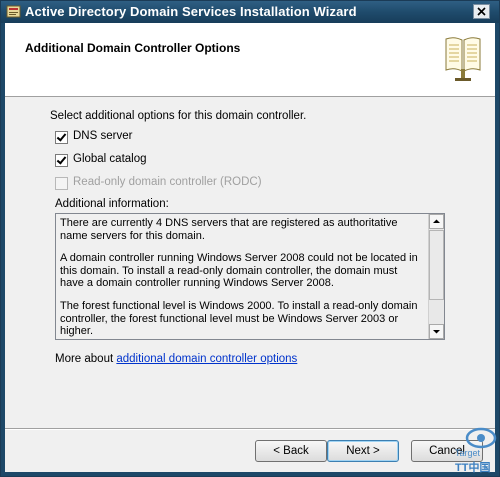 The image size is (500, 477). What do you see at coordinates (61, 137) in the screenshot?
I see `dns-server-checkbox` at bounding box center [61, 137].